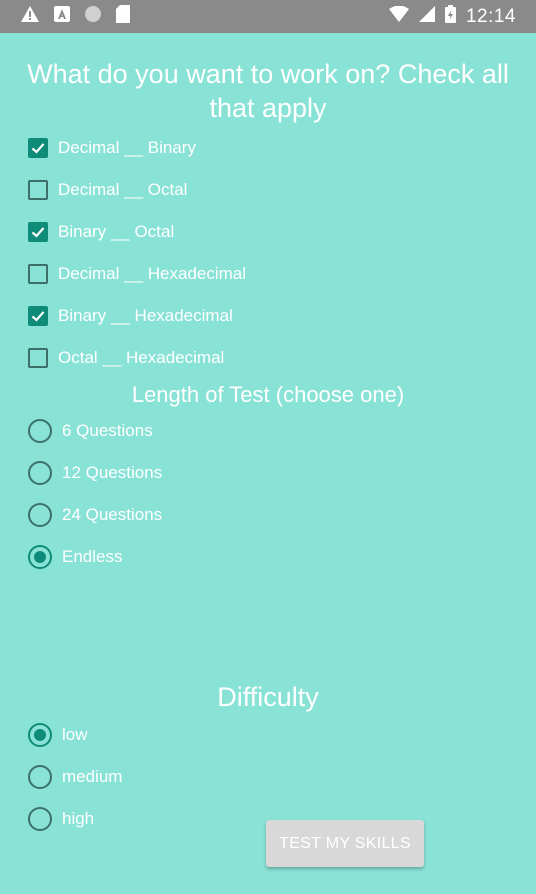 This screenshot has width=536, height=894. What do you see at coordinates (61, 819) in the screenshot?
I see `difficulty-radio-high: high` at bounding box center [61, 819].